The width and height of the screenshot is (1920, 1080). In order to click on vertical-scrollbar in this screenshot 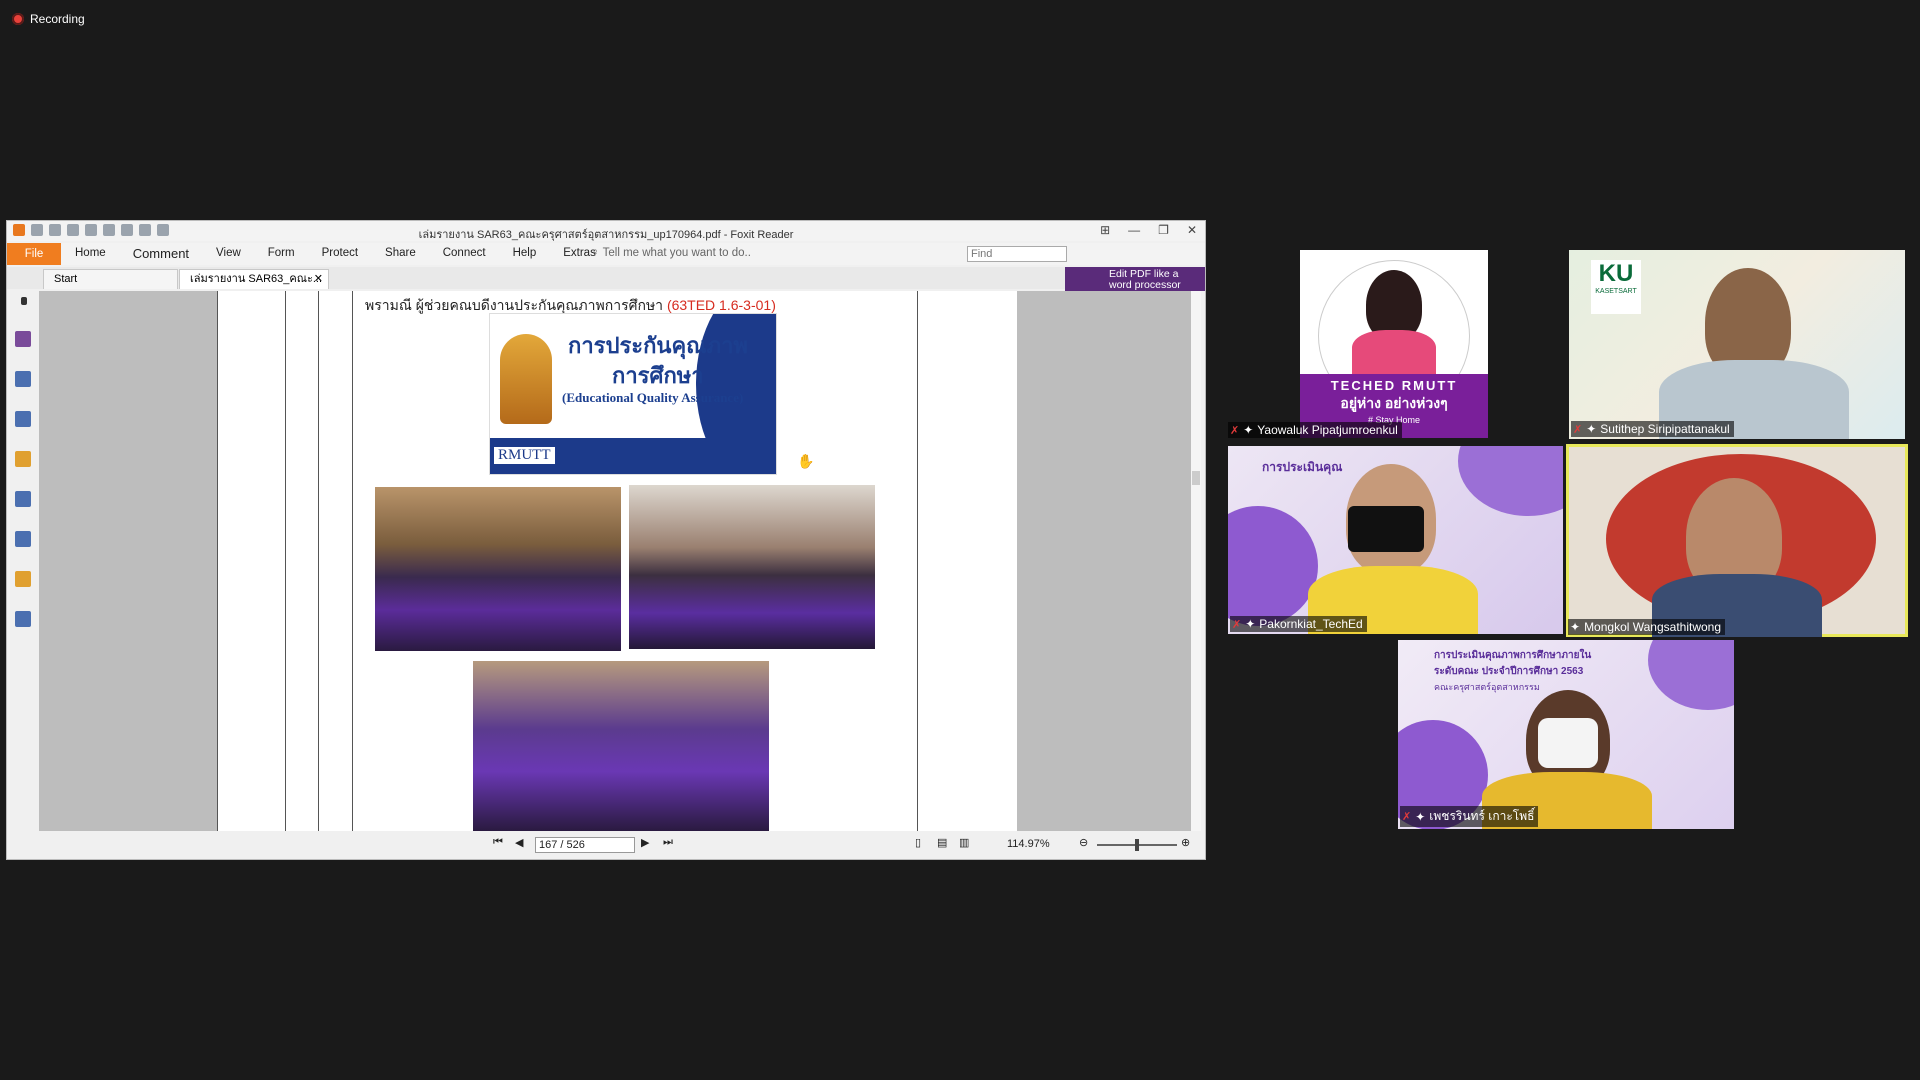, I will do `click(1196, 561)`.